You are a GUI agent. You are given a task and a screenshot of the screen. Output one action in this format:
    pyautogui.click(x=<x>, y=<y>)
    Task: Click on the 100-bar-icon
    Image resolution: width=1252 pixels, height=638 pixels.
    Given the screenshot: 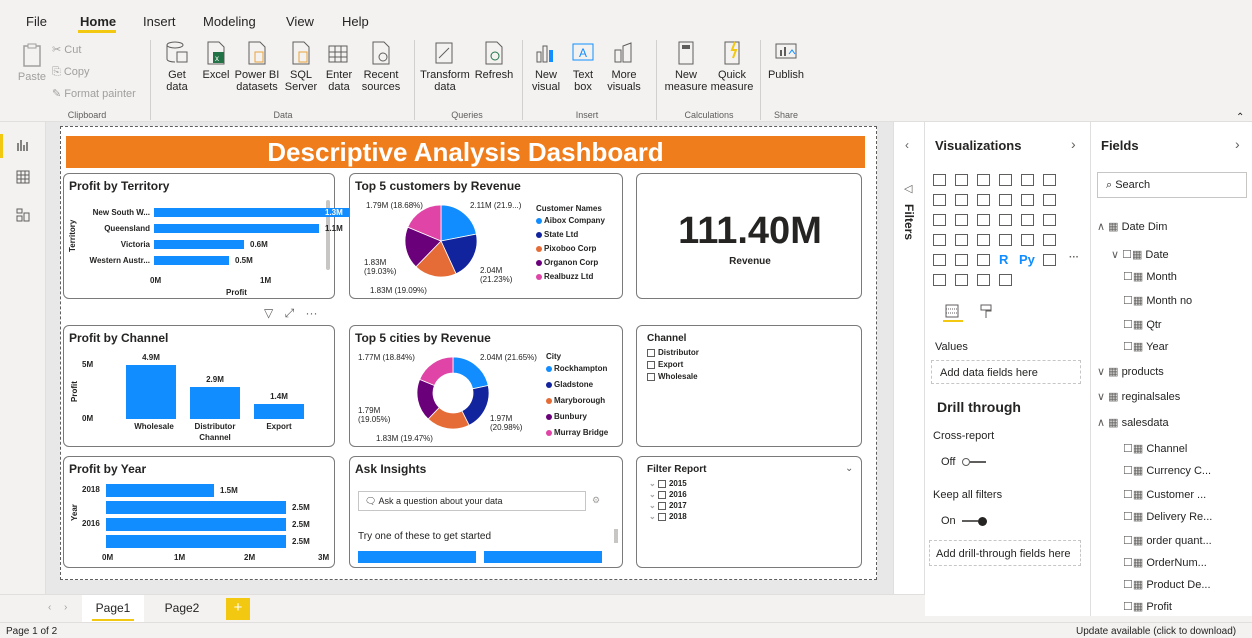 What is the action you would take?
    pyautogui.click(x=1027, y=180)
    